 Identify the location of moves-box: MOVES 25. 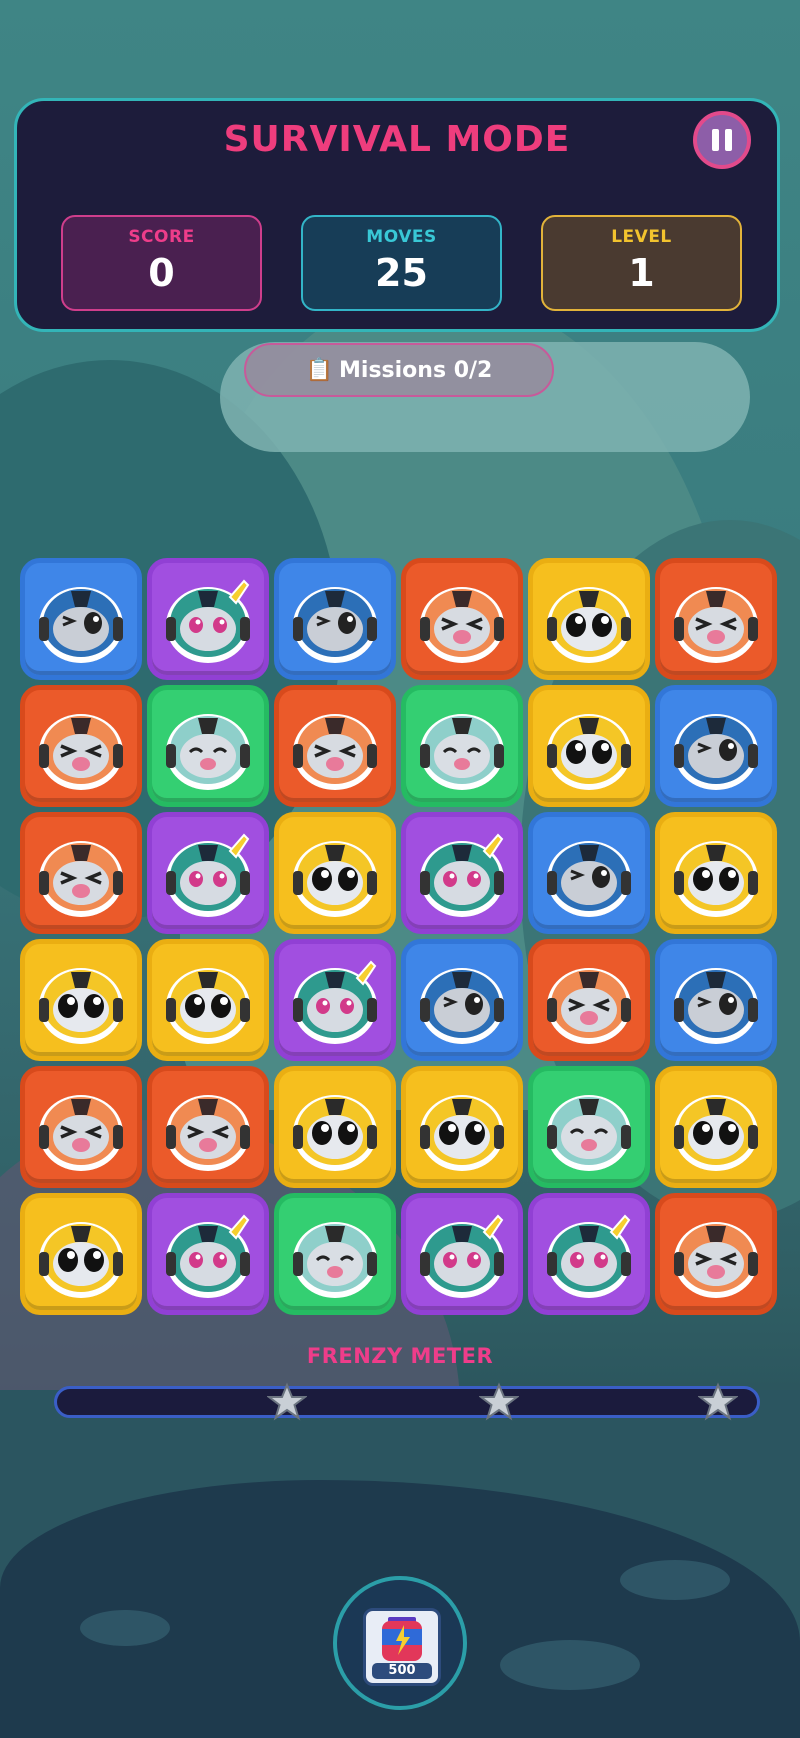
(401, 263).